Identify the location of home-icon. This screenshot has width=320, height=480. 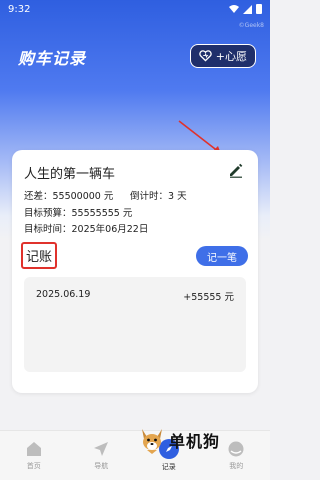
(33, 449).